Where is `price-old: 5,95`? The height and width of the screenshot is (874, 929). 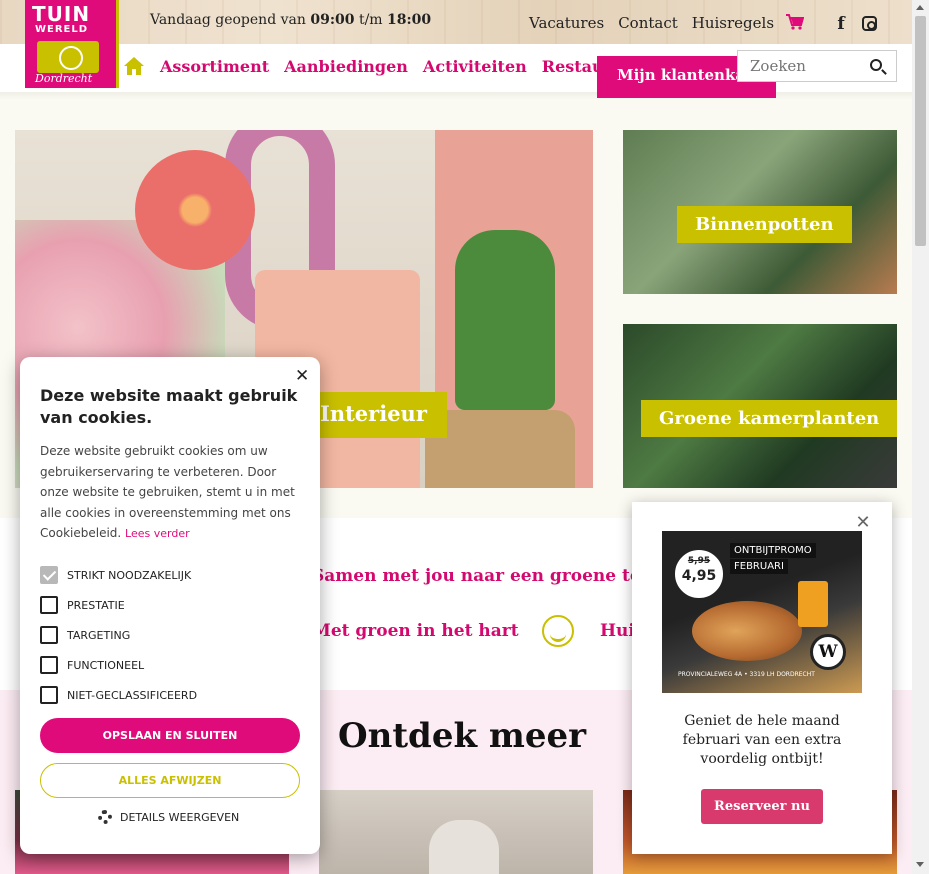
price-old: 5,95 is located at coordinates (699, 561).